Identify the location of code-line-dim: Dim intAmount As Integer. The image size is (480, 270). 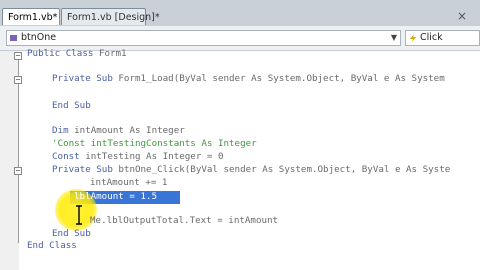
(118, 131).